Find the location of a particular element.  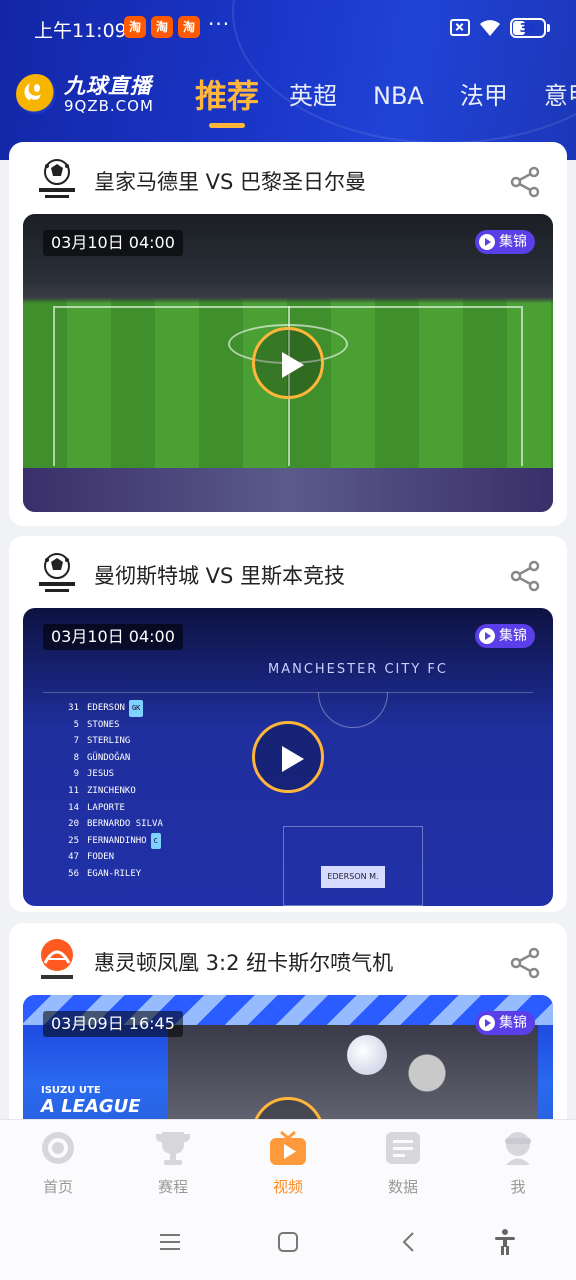

home-icon is located at coordinates (58, 1148).